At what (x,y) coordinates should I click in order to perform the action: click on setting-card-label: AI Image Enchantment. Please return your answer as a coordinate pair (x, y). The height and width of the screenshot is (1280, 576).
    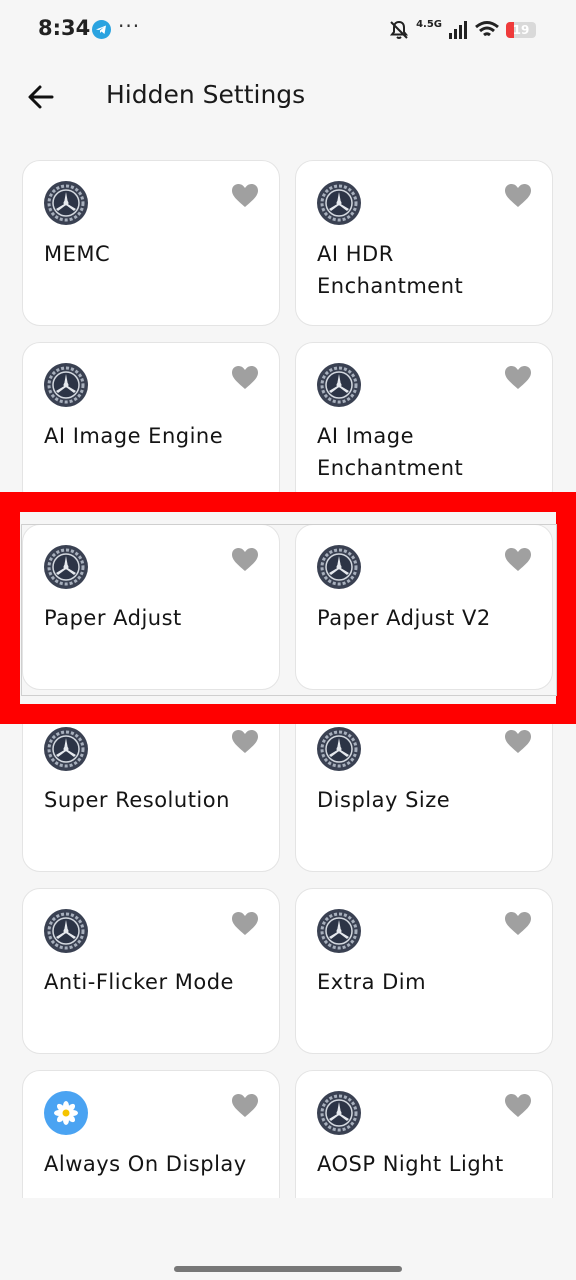
    Looking at the image, I should click on (390, 452).